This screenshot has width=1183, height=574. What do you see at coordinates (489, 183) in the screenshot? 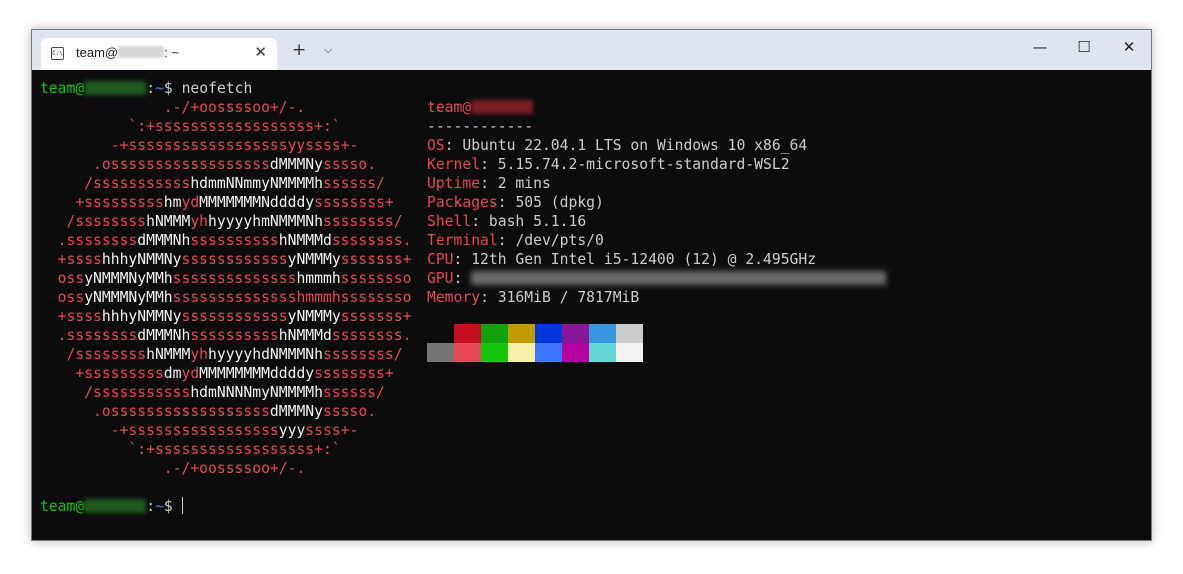
I see `info-uptime: Uptime: 2 mins` at bounding box center [489, 183].